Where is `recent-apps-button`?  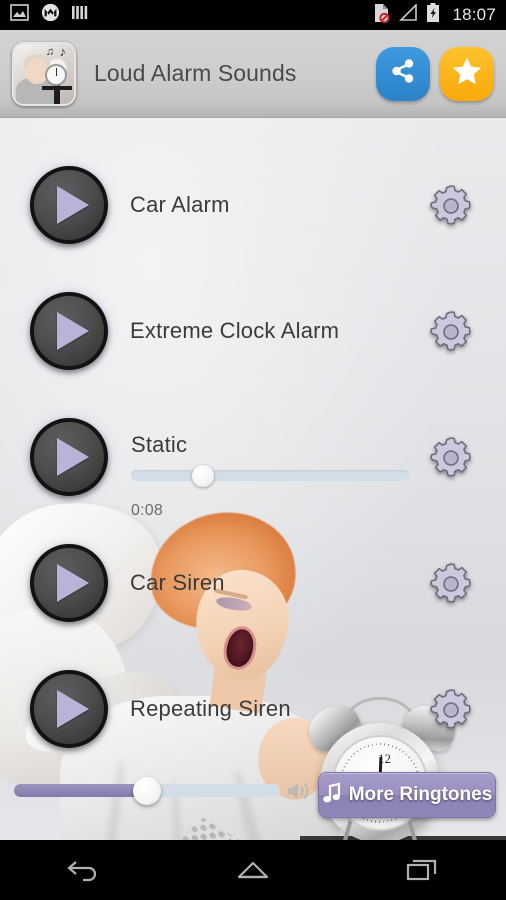
recent-apps-button is located at coordinates (422, 870).